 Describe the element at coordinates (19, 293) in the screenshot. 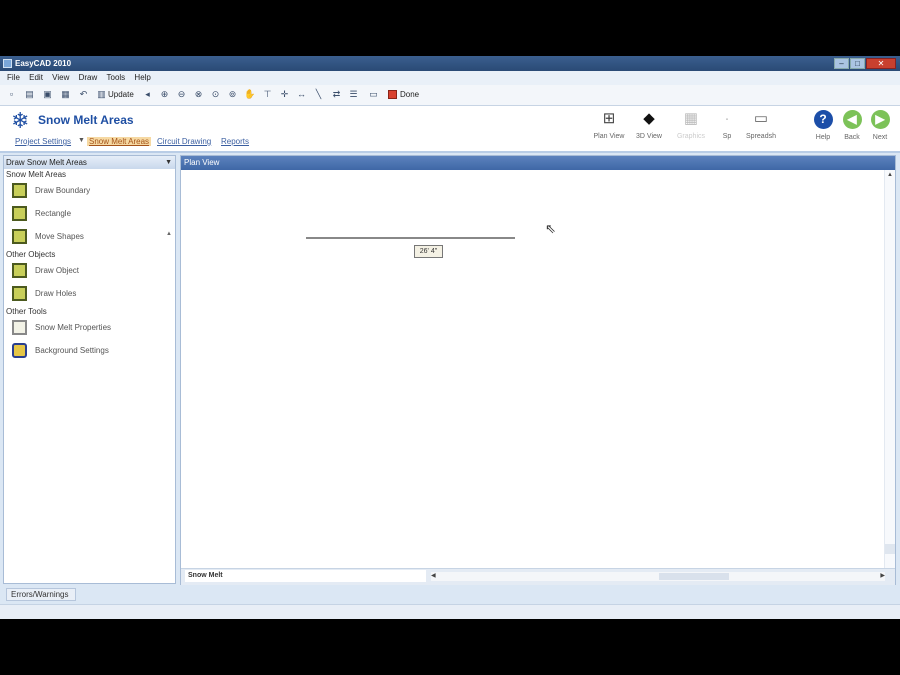

I see `draw-holes-icon` at that location.